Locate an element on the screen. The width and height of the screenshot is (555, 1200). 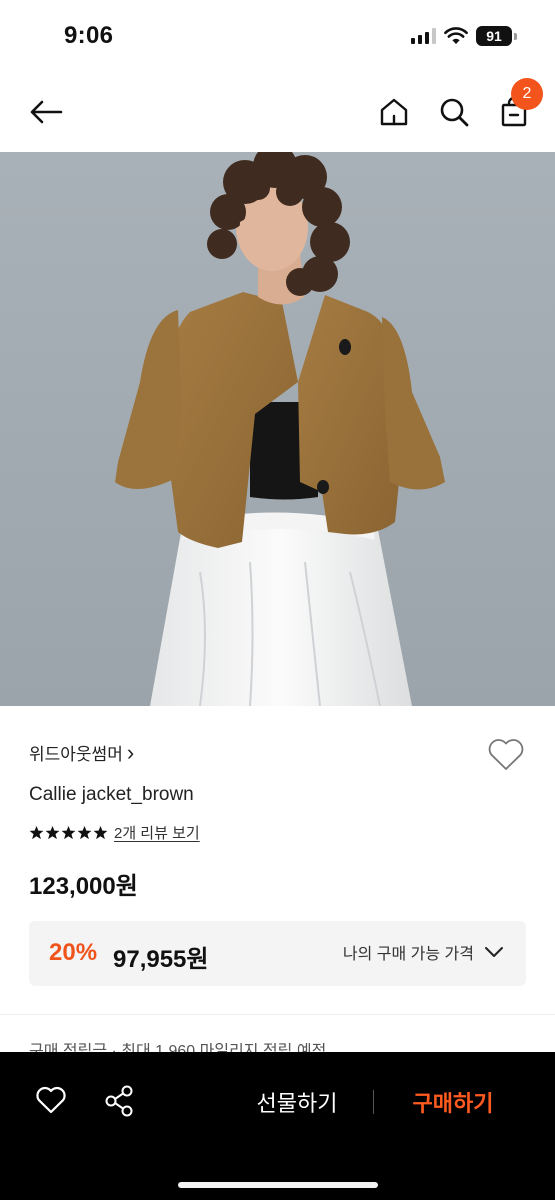
back-button is located at coordinates (46, 112).